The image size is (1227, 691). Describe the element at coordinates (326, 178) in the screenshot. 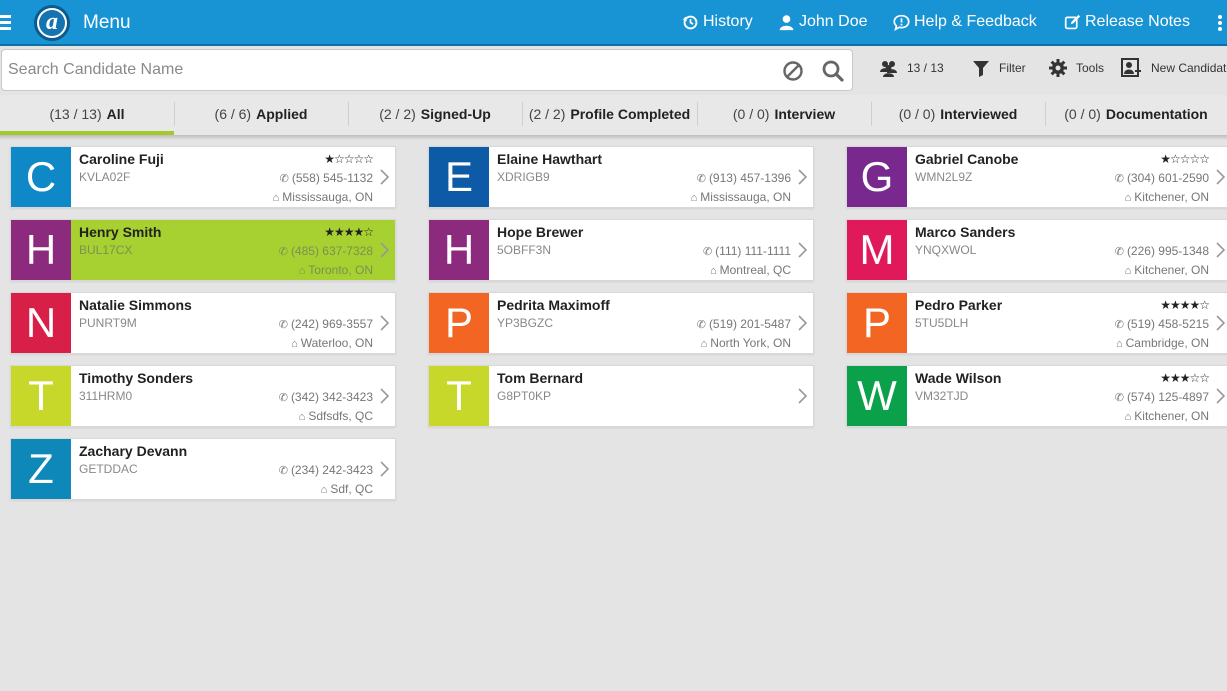

I see `candidate-phone: ✆ (558) 545-1132` at that location.